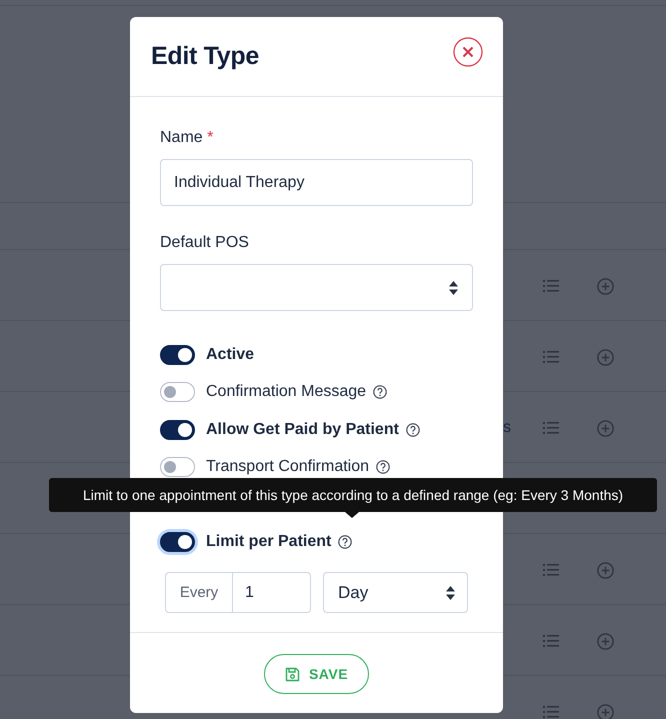  I want to click on save-icon, so click(292, 674).